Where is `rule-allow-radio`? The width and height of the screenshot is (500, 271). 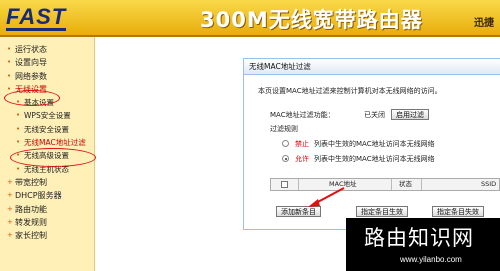
rule-allow-radio is located at coordinates (285, 158).